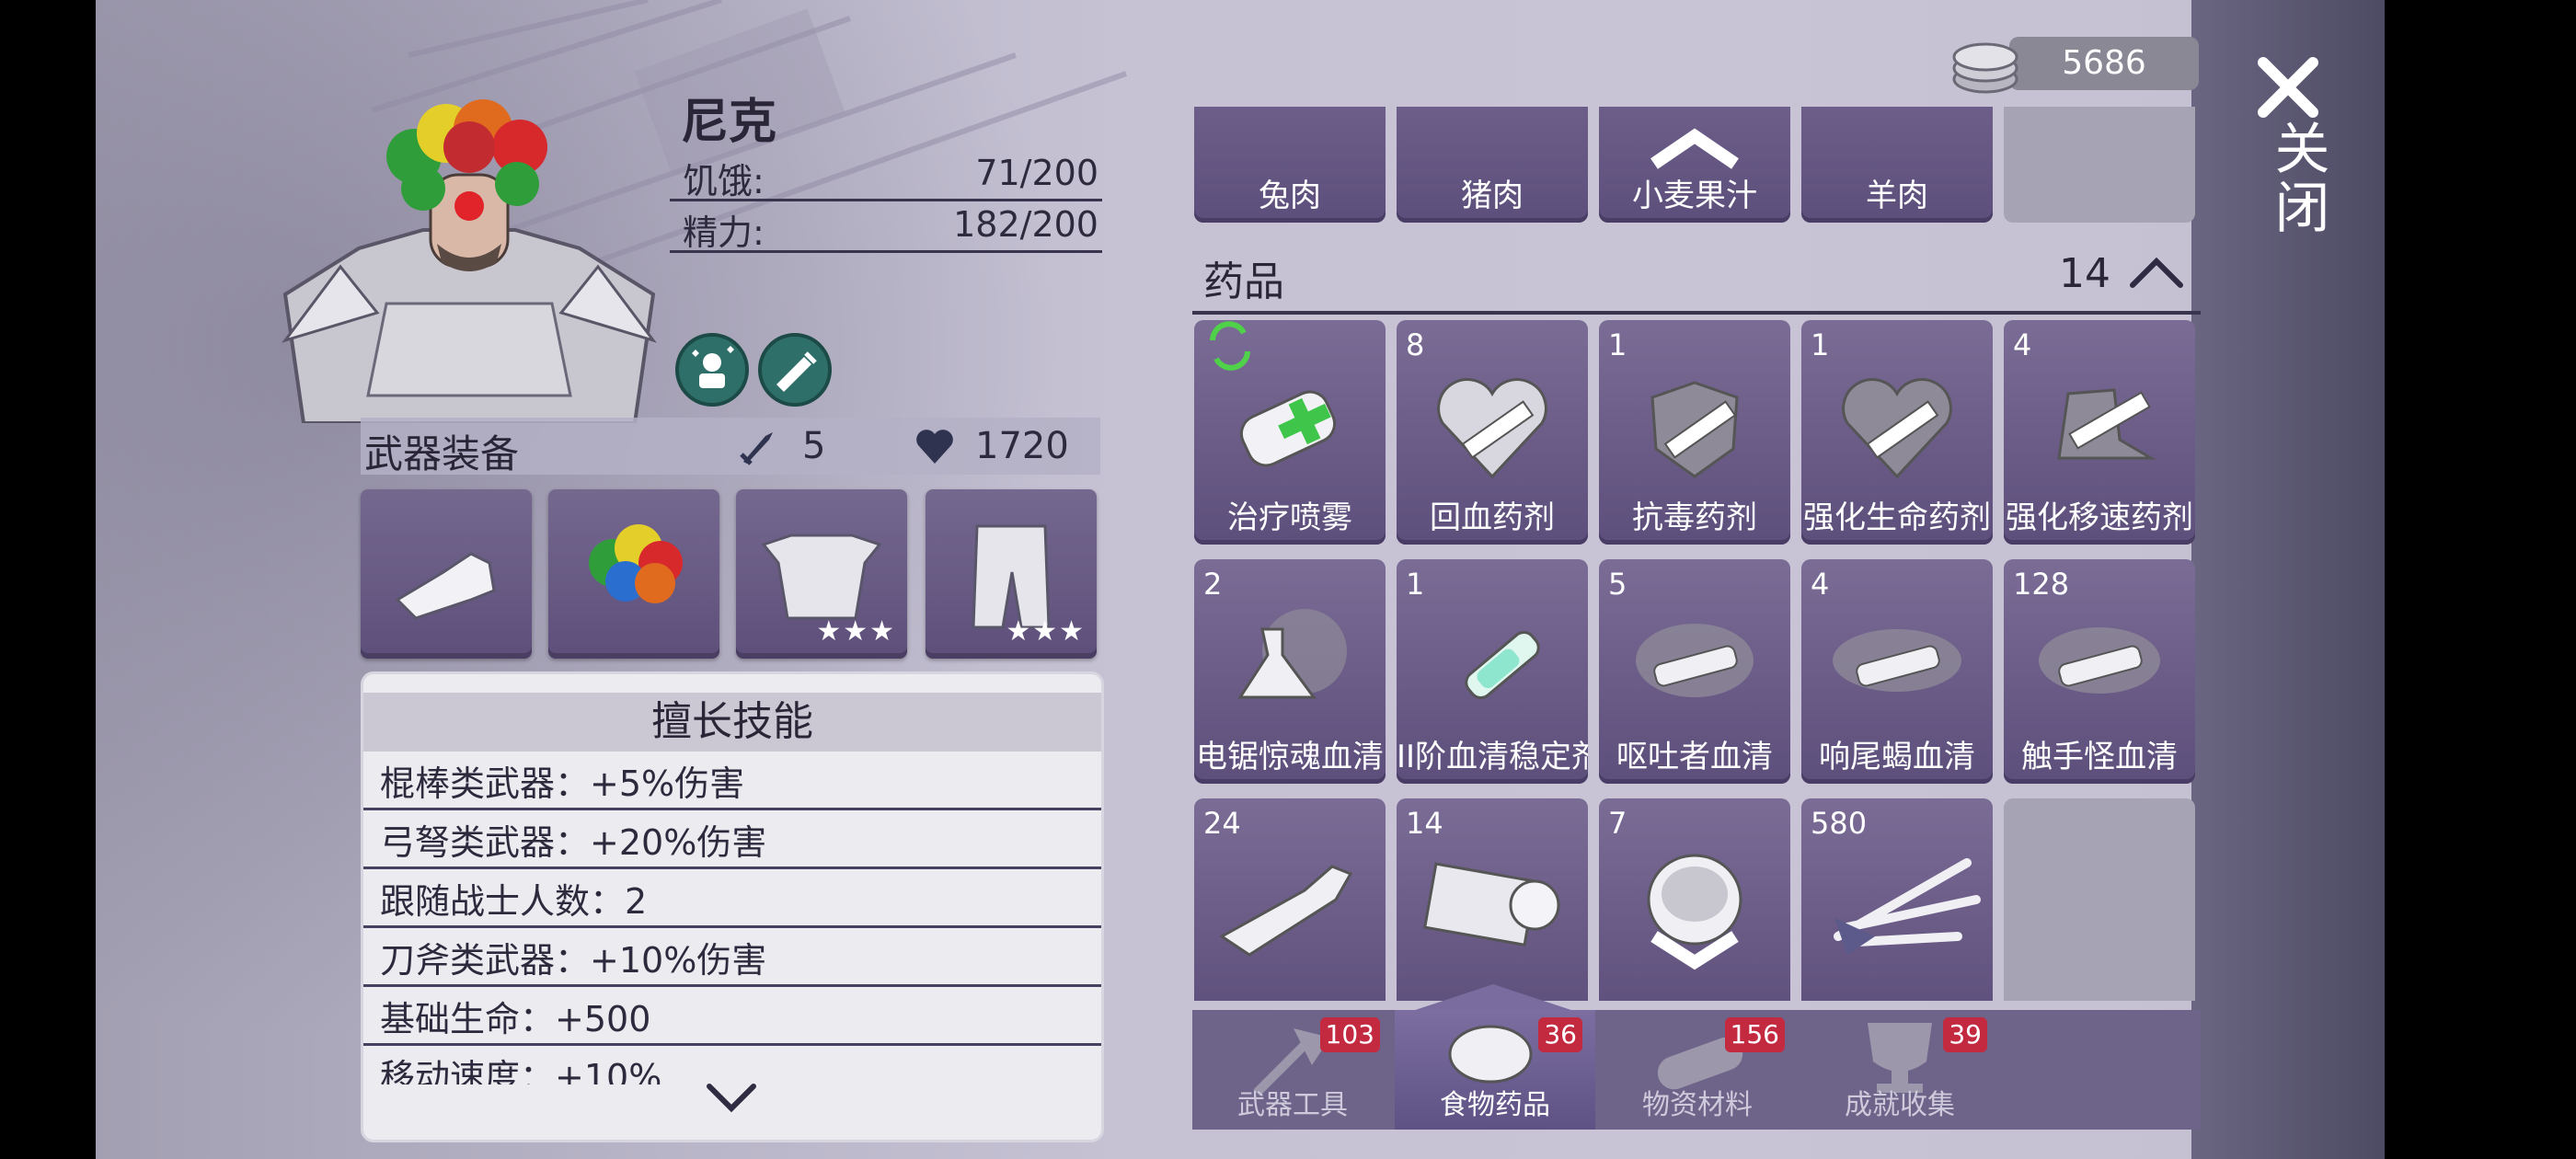  Describe the element at coordinates (2022, 344) in the screenshot. I see `item-count: 4` at that location.